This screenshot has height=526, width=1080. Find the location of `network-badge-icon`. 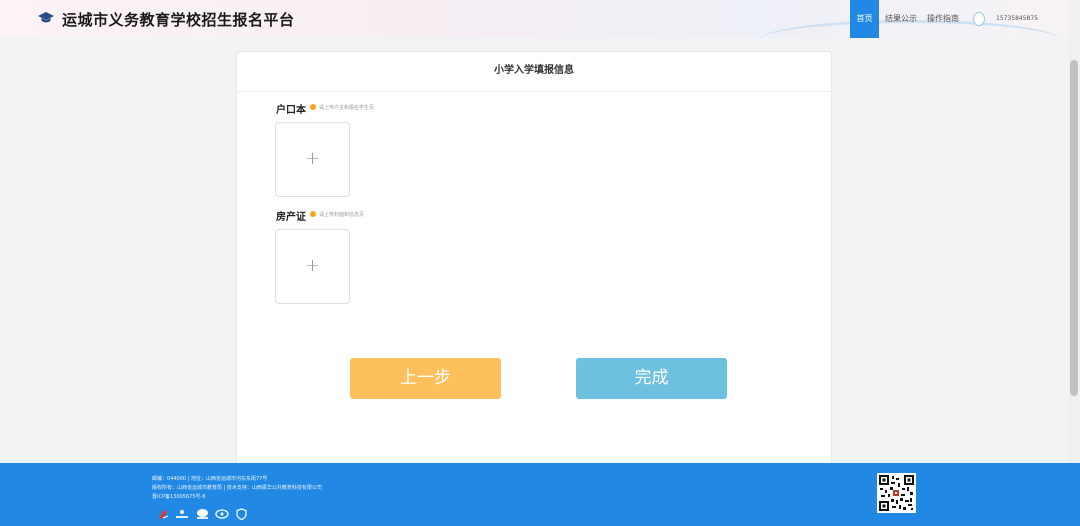

network-badge-icon is located at coordinates (182, 514).